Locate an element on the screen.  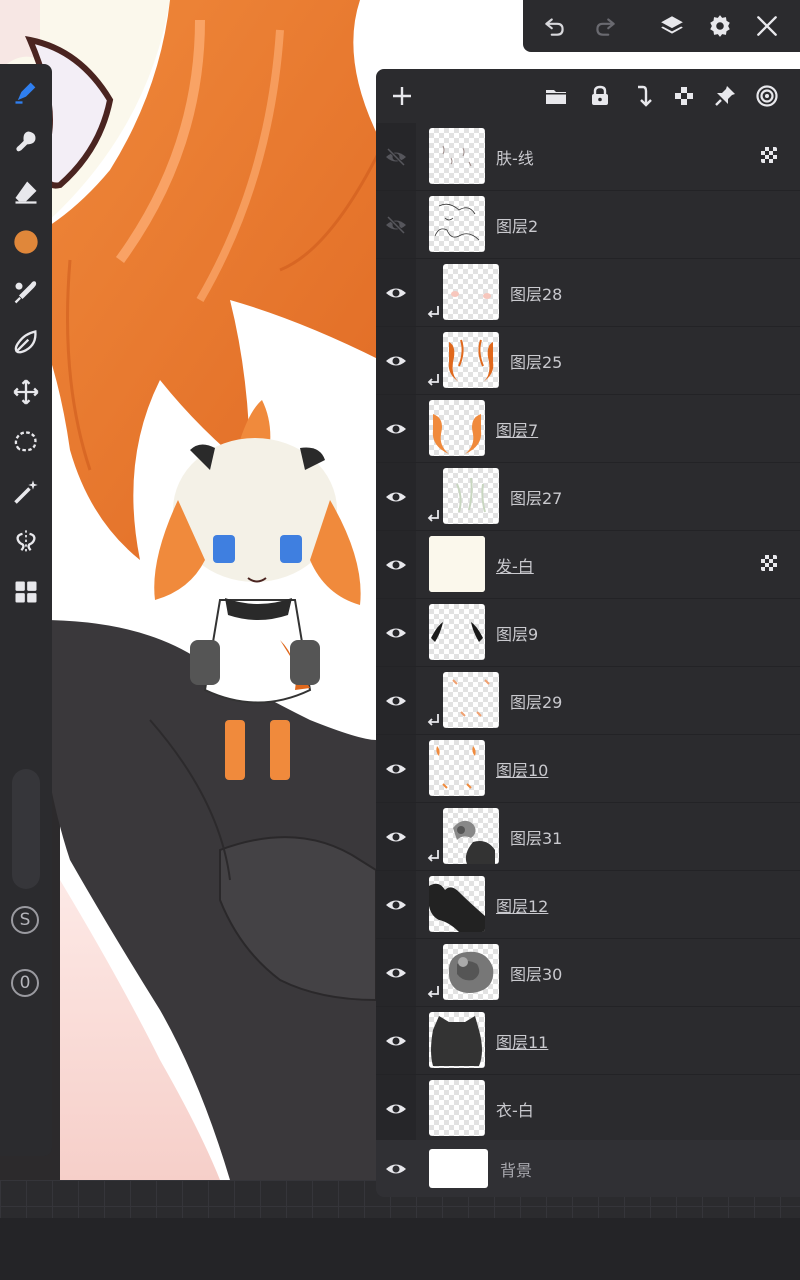
bottom-bar is located at coordinates (400, 1249).